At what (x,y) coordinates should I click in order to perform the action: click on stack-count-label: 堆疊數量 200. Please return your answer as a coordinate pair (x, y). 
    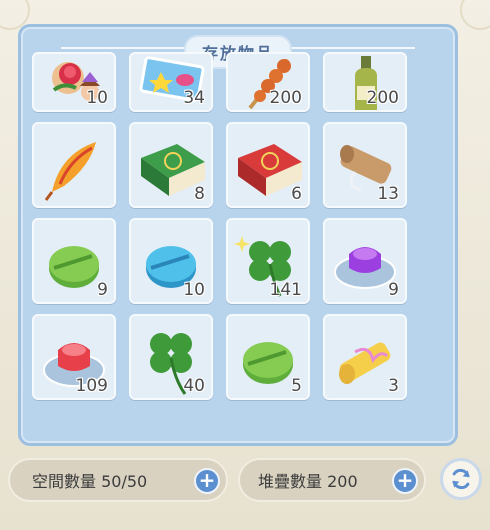
    Looking at the image, I should click on (308, 481).